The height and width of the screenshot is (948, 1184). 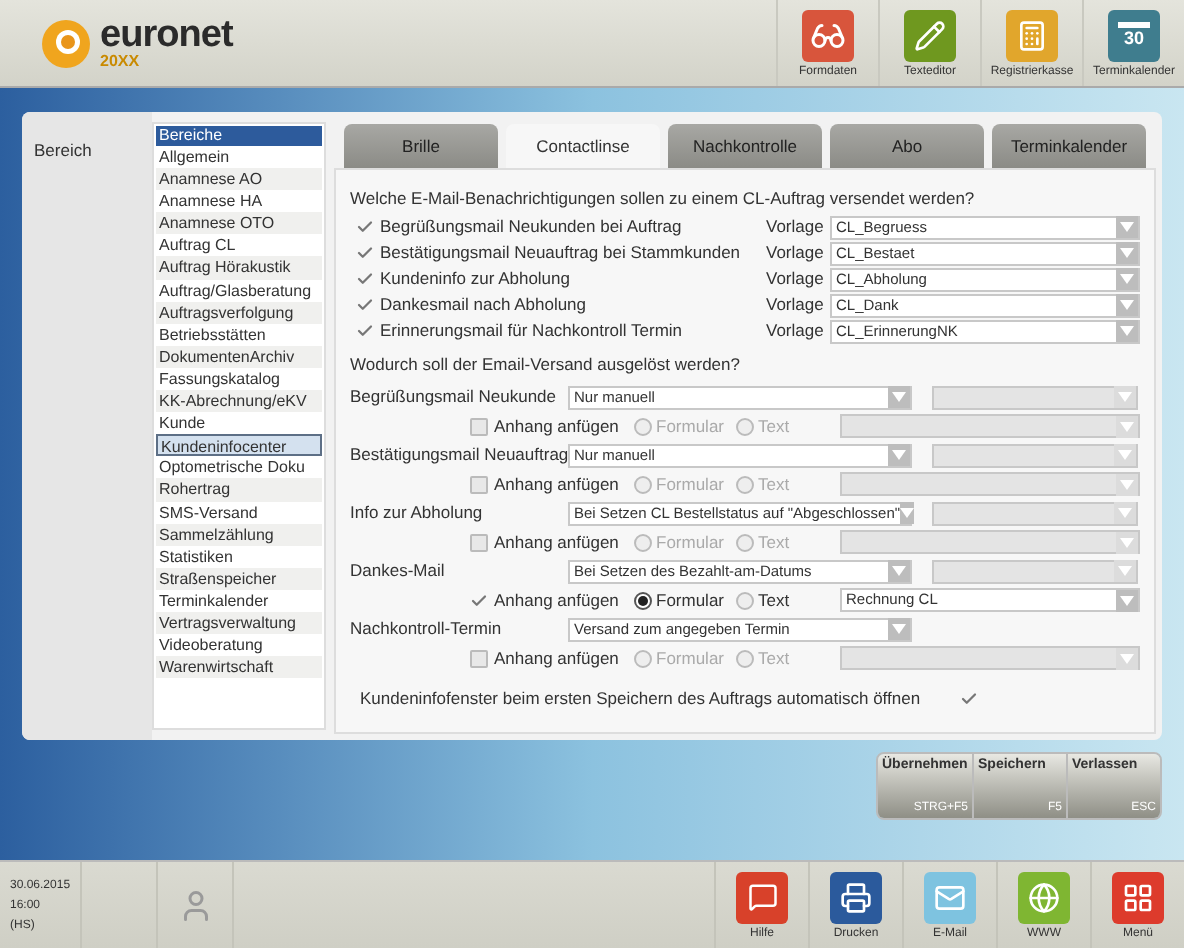 What do you see at coordinates (950, 897) in the screenshot?
I see `mail-icon` at bounding box center [950, 897].